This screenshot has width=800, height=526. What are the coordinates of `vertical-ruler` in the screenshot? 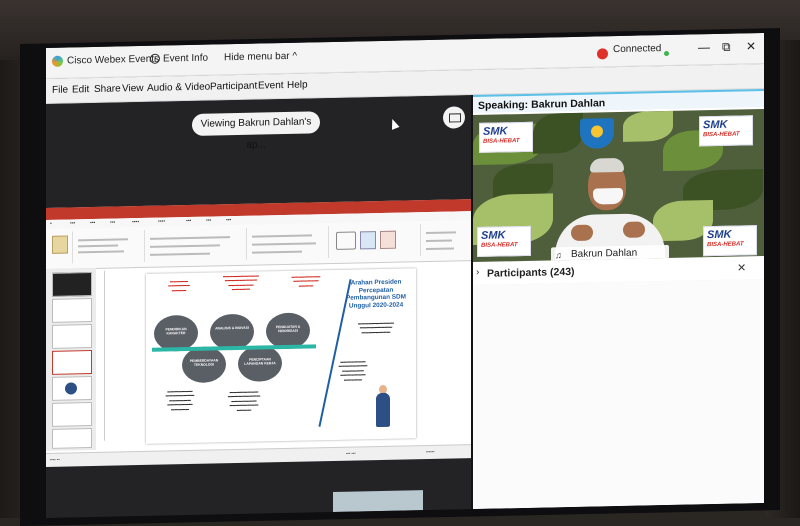 It's located at (104, 355).